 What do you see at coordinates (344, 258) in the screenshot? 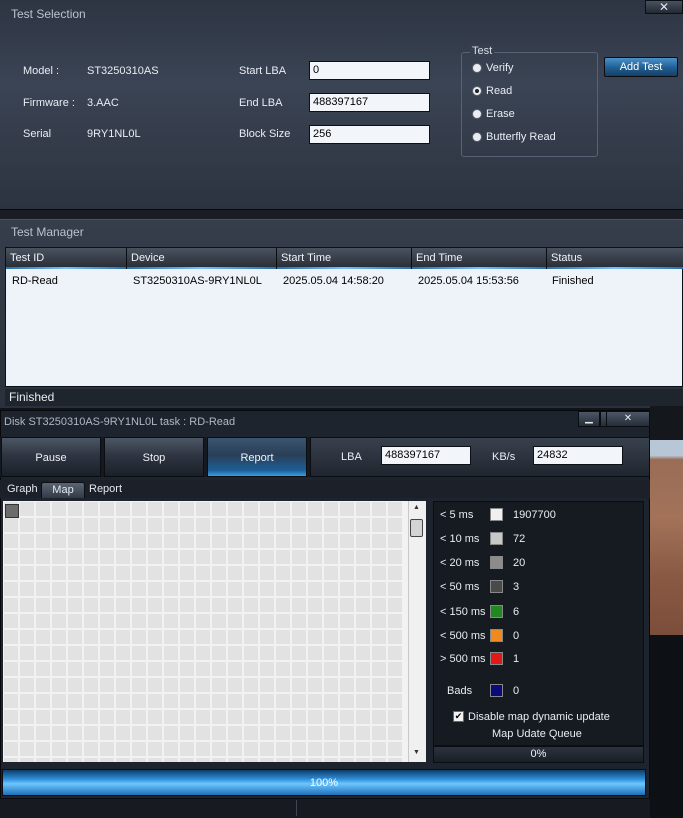
I see `col-header-start-time: Start Time` at bounding box center [344, 258].